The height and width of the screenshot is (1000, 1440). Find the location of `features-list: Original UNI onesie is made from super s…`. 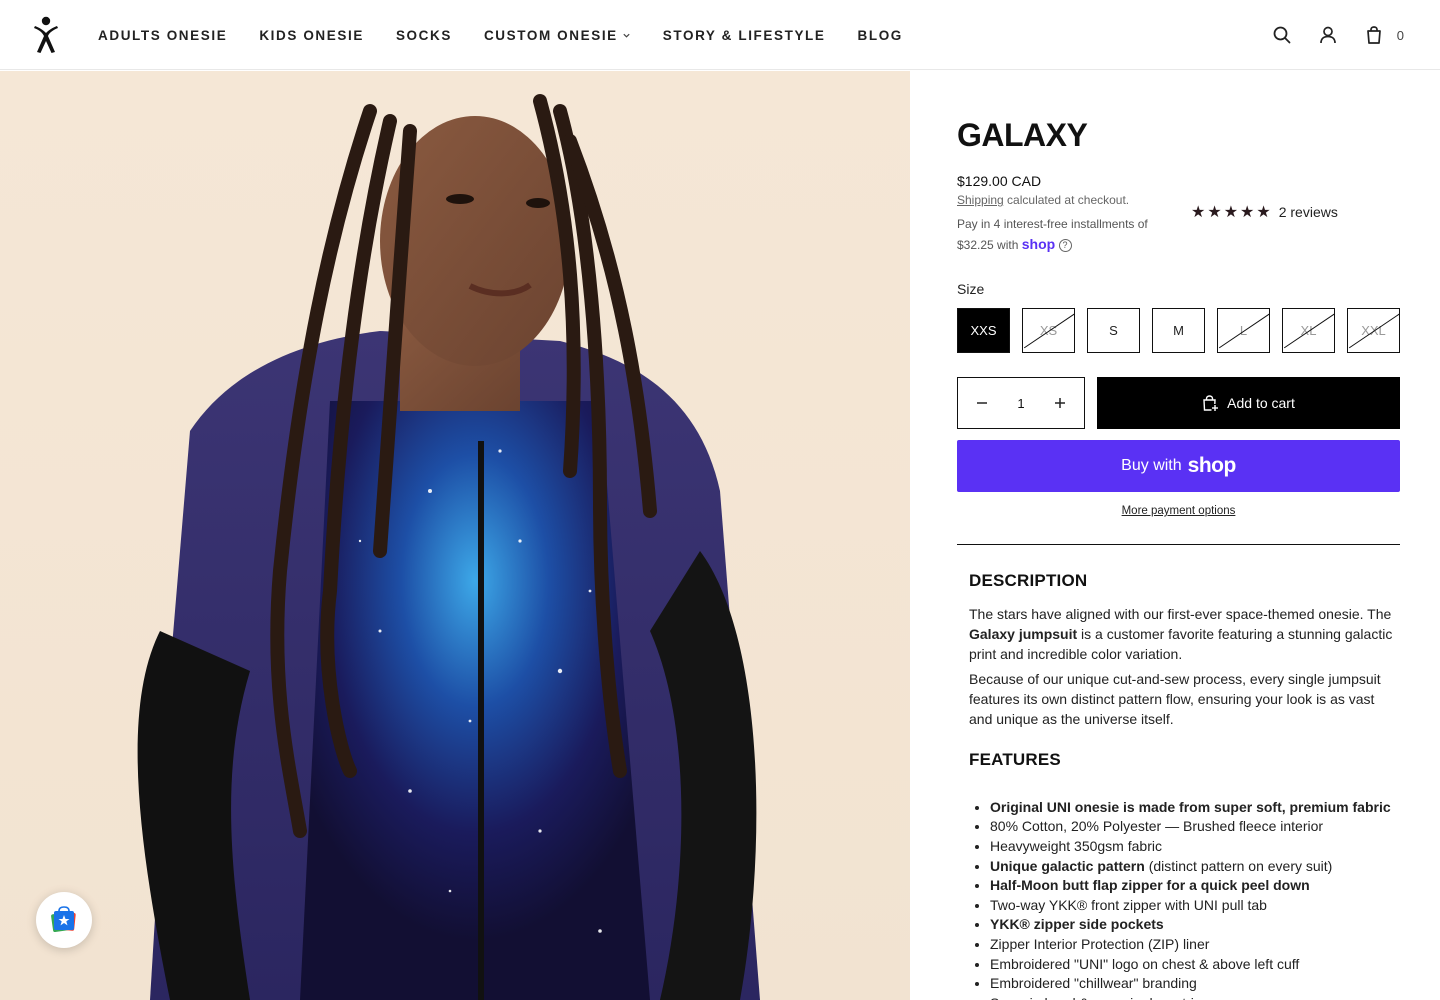

features-list: Original UNI onesie is made from super s… is located at coordinates (1184, 899).